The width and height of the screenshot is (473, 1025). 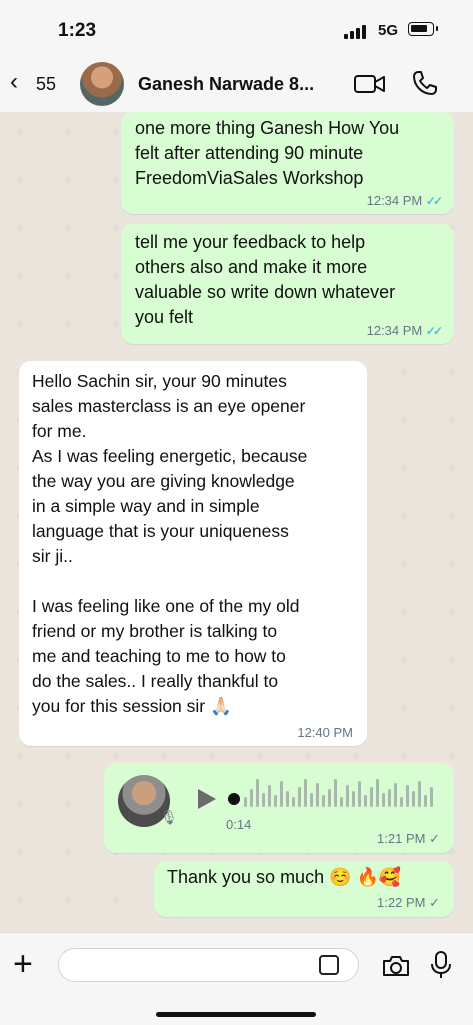 What do you see at coordinates (441, 965) in the screenshot?
I see `microphone-icon` at bounding box center [441, 965].